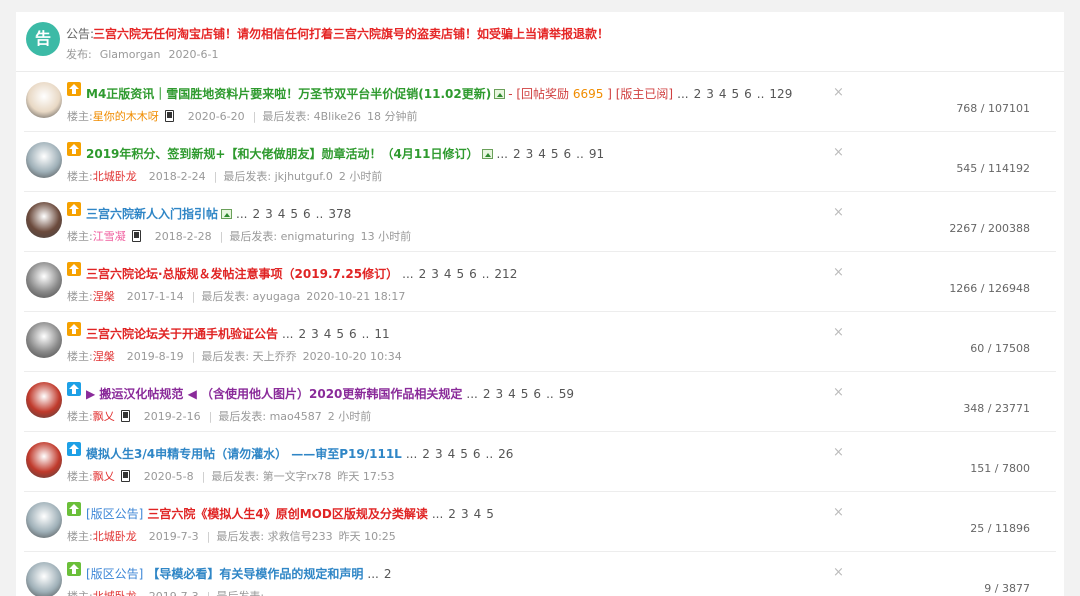 Image resolution: width=1080 pixels, height=596 pixels. I want to click on page-link: 129, so click(780, 94).